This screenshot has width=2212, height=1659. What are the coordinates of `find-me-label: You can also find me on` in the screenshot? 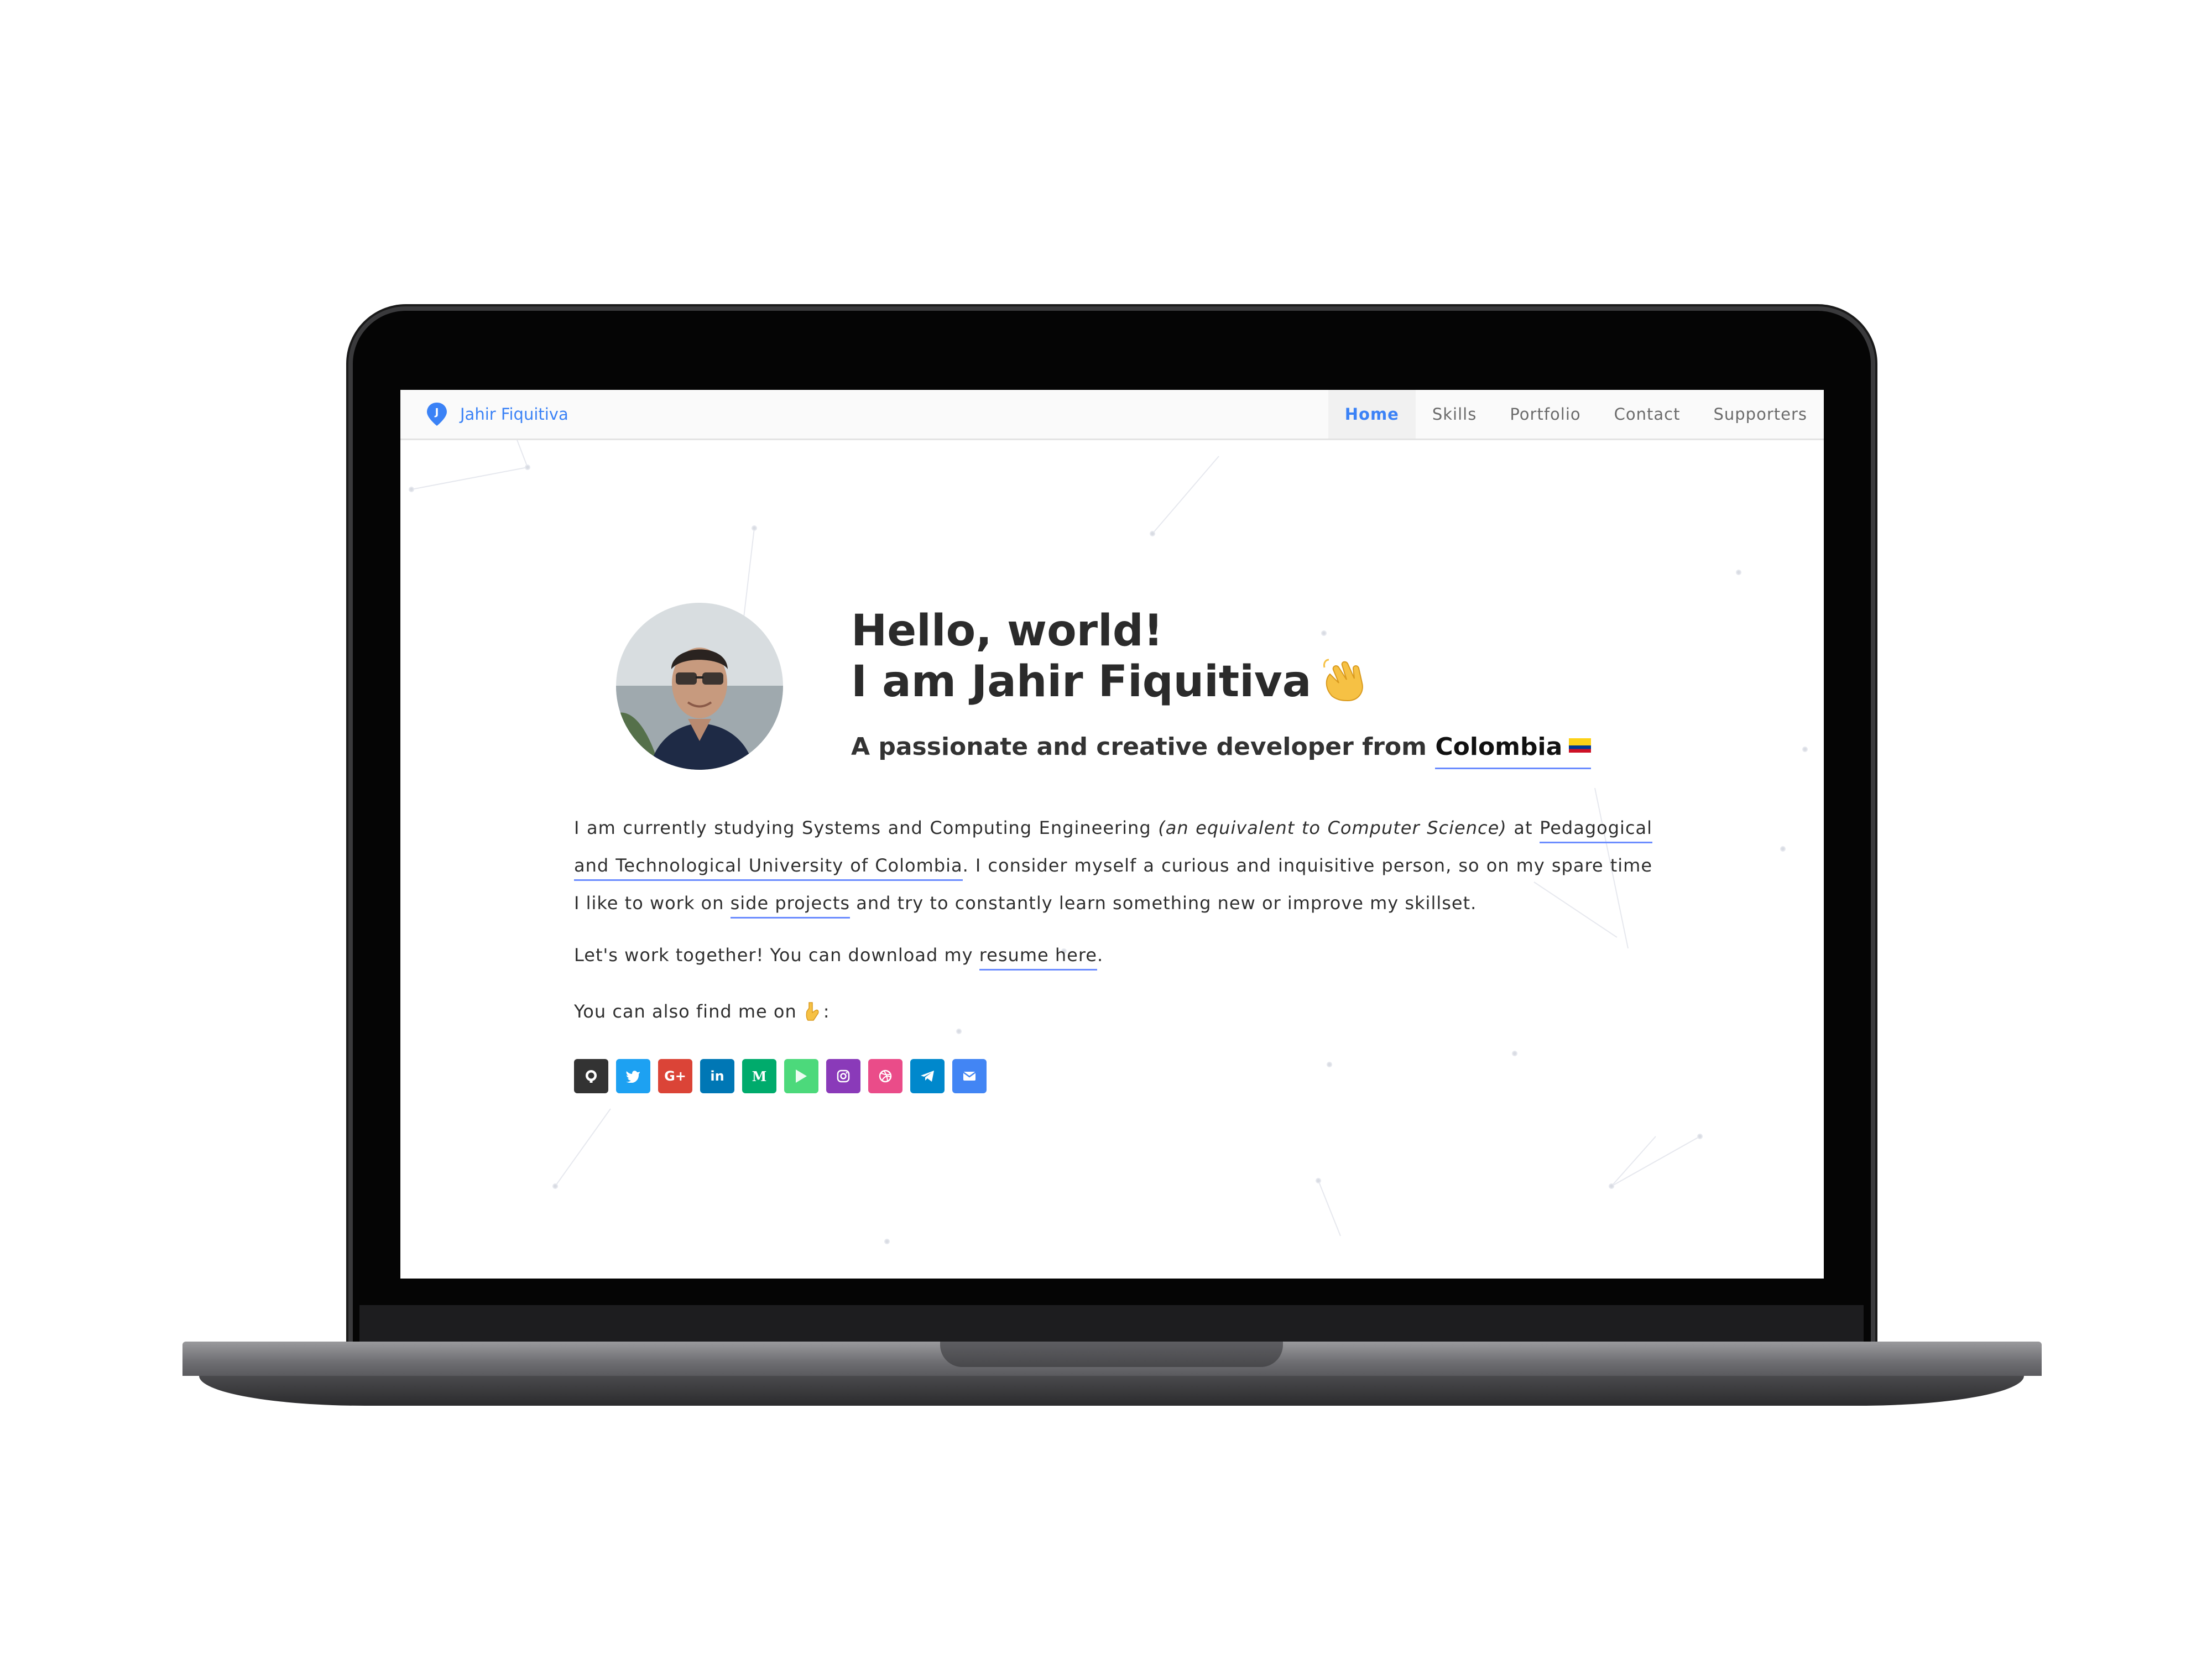 It's located at (686, 1012).